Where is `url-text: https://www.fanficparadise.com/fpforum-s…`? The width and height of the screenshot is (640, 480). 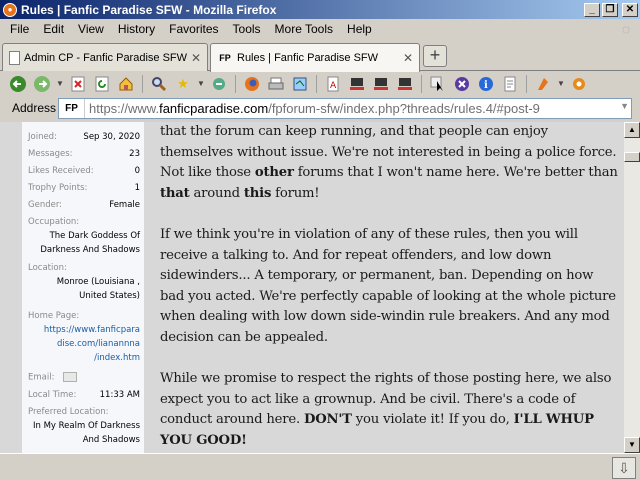
url-text: https://www.fanficparadise.com/fpforum-s… is located at coordinates (314, 108).